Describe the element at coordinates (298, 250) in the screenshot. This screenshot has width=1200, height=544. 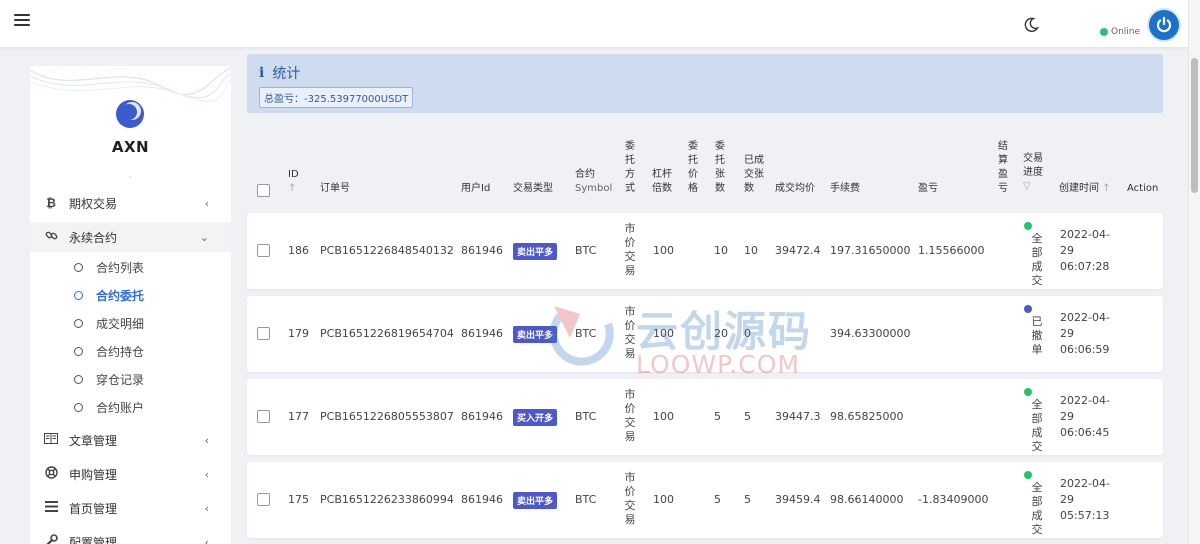
I see `cell-id: 186` at that location.